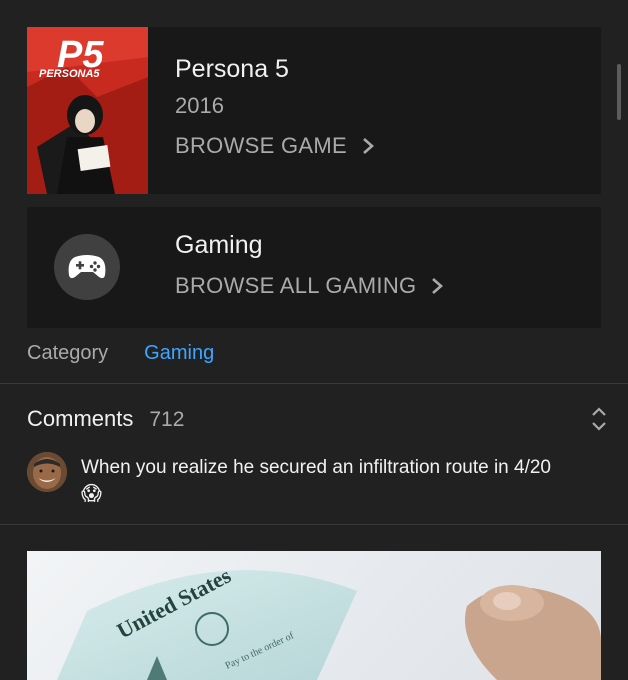  Describe the element at coordinates (120, 353) in the screenshot. I see `category-row: Category Gaming` at that location.